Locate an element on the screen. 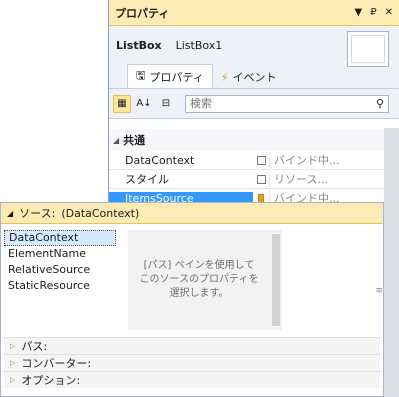 This screenshot has height=397, width=399. properties-tabs: 🖫 プロパティ ⚡ イベント is located at coordinates (254, 76).